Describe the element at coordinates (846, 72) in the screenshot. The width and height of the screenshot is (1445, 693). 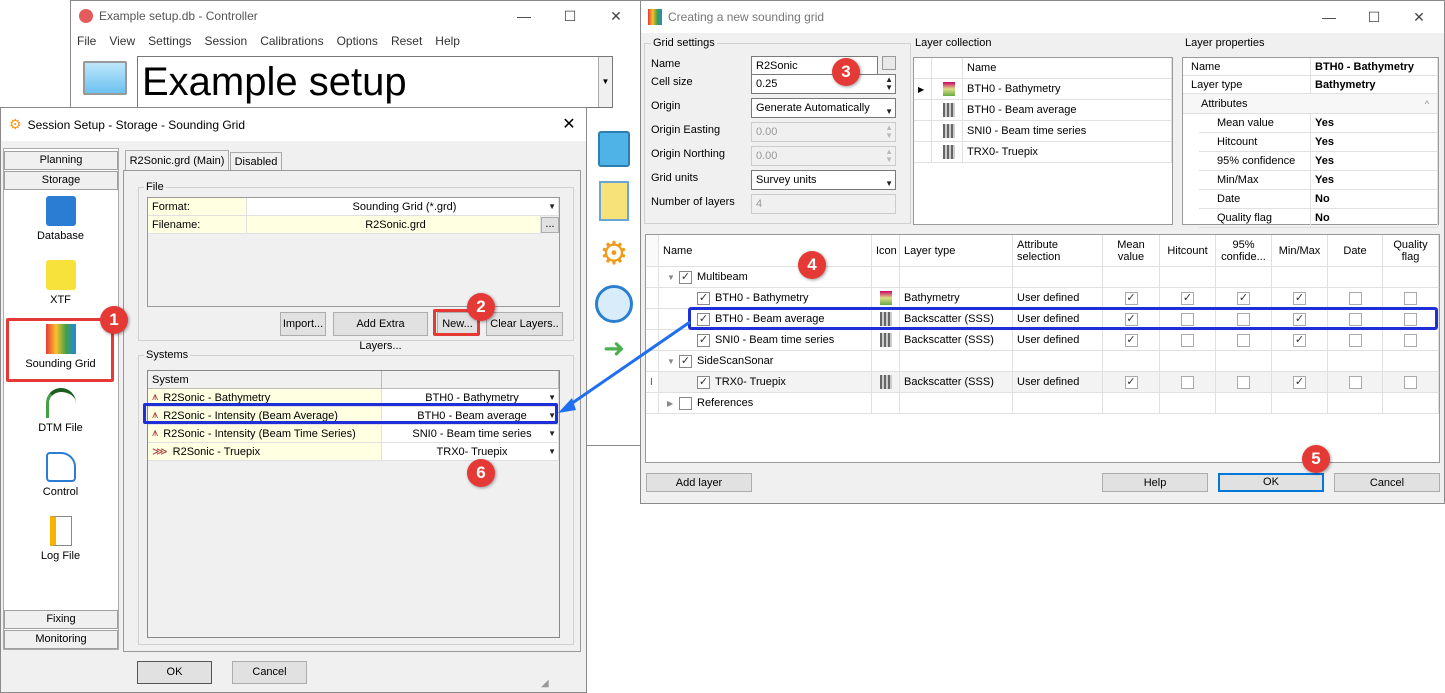
I see `step-badge-3: 3` at that location.